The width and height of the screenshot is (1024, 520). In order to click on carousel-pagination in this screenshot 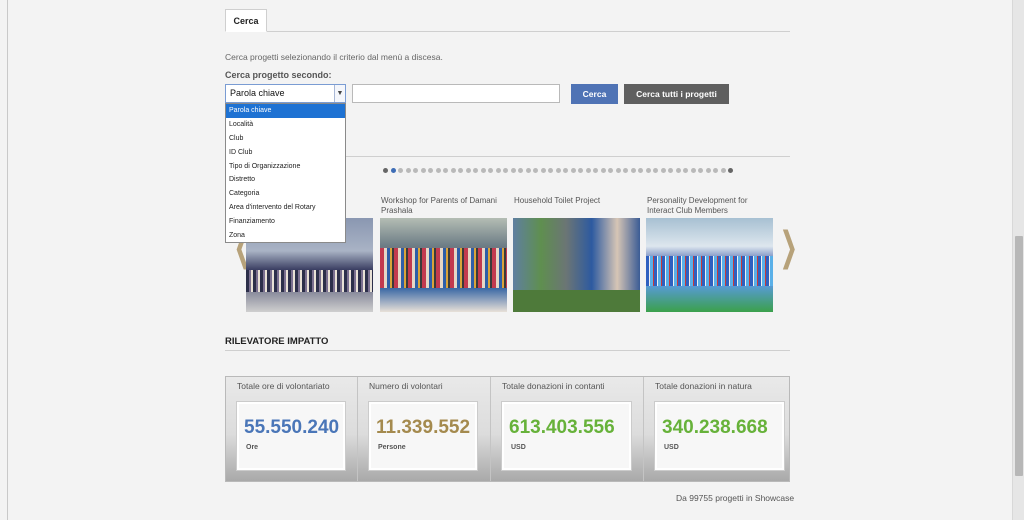, I will do `click(558, 171)`.